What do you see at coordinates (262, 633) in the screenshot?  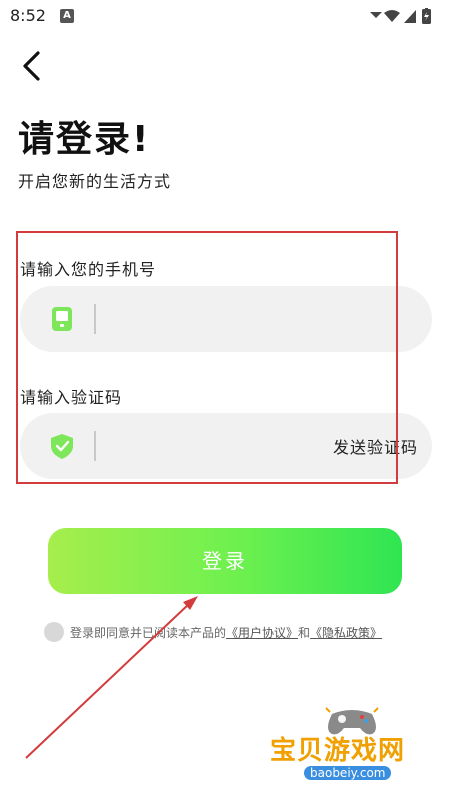 I see `user-agreement-link: 《用户协议》` at bounding box center [262, 633].